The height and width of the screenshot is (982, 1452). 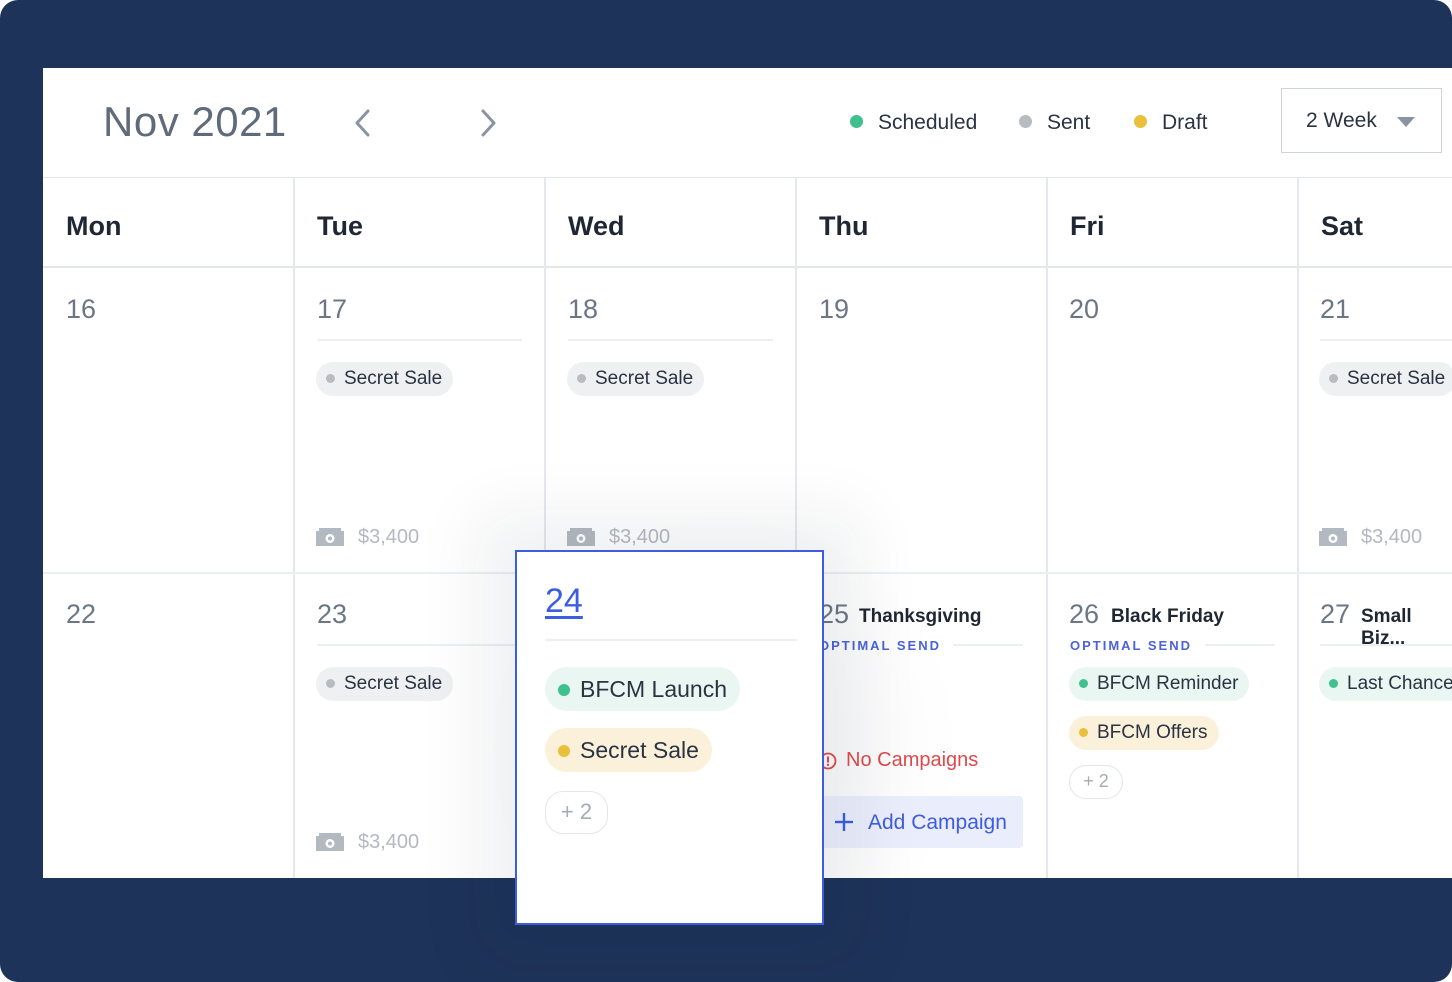 I want to click on day-number: 27, so click(x=1335, y=614).